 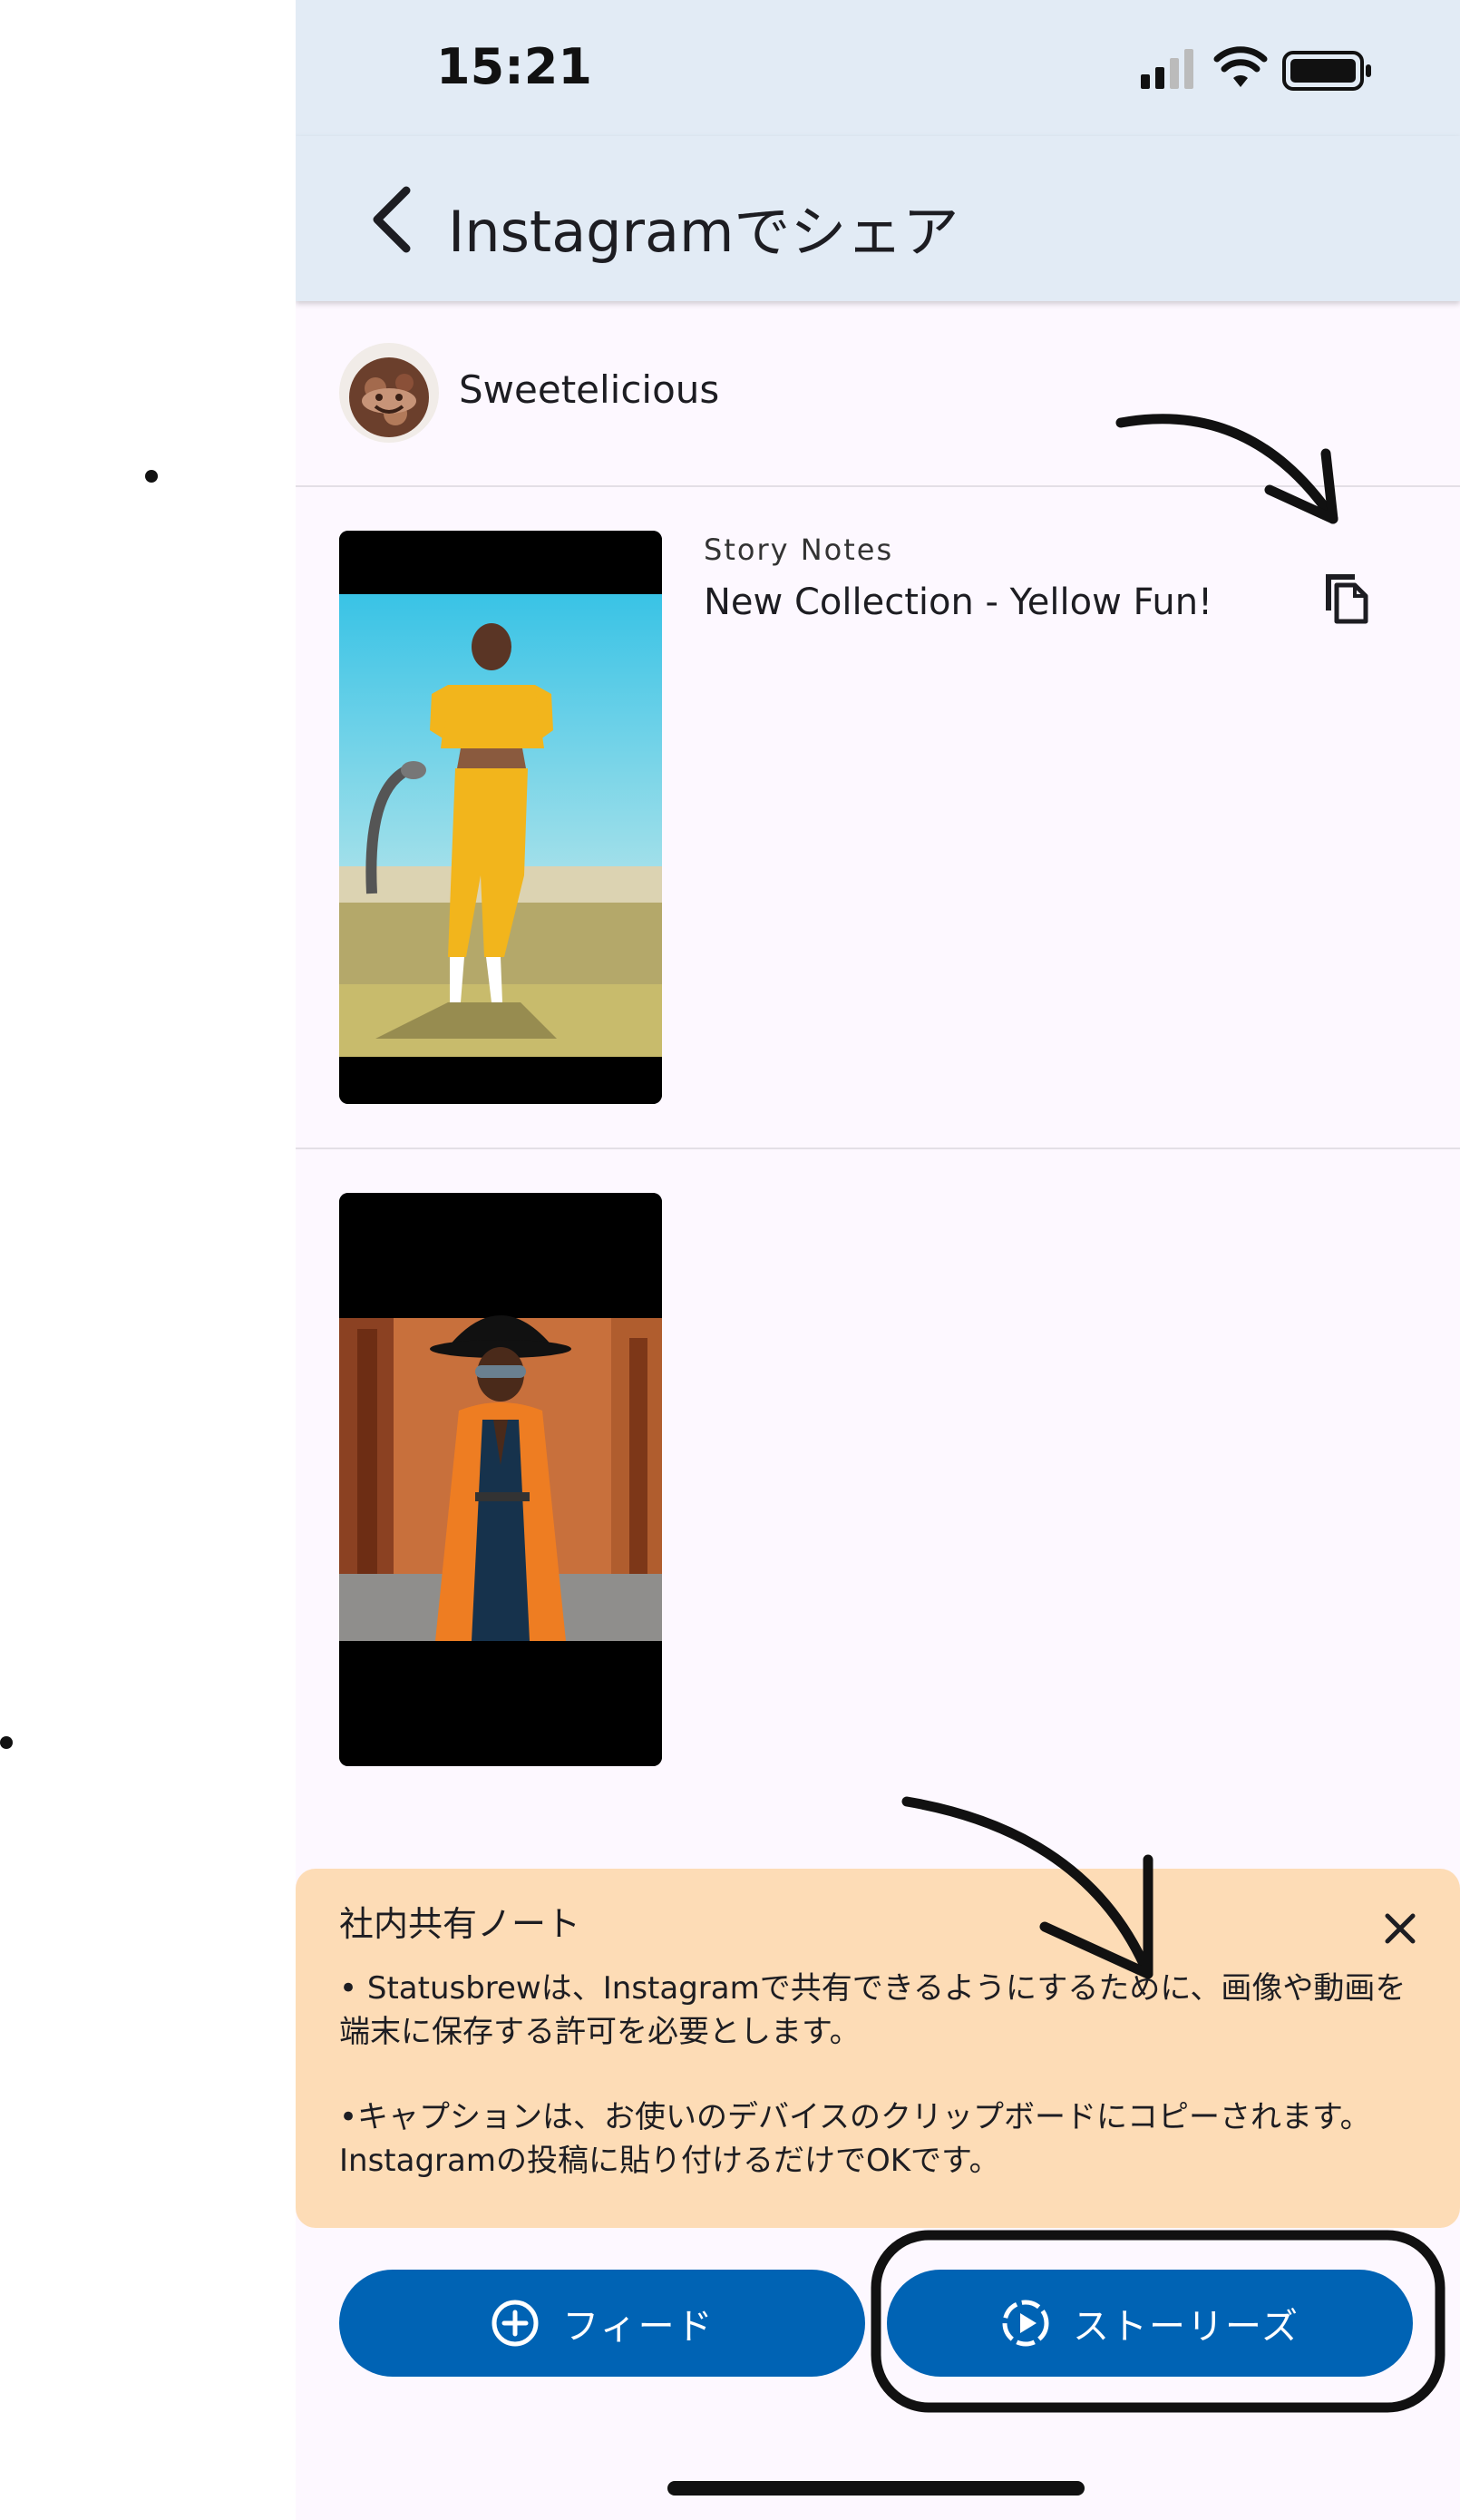 I want to click on copy-button, so click(x=1346, y=595).